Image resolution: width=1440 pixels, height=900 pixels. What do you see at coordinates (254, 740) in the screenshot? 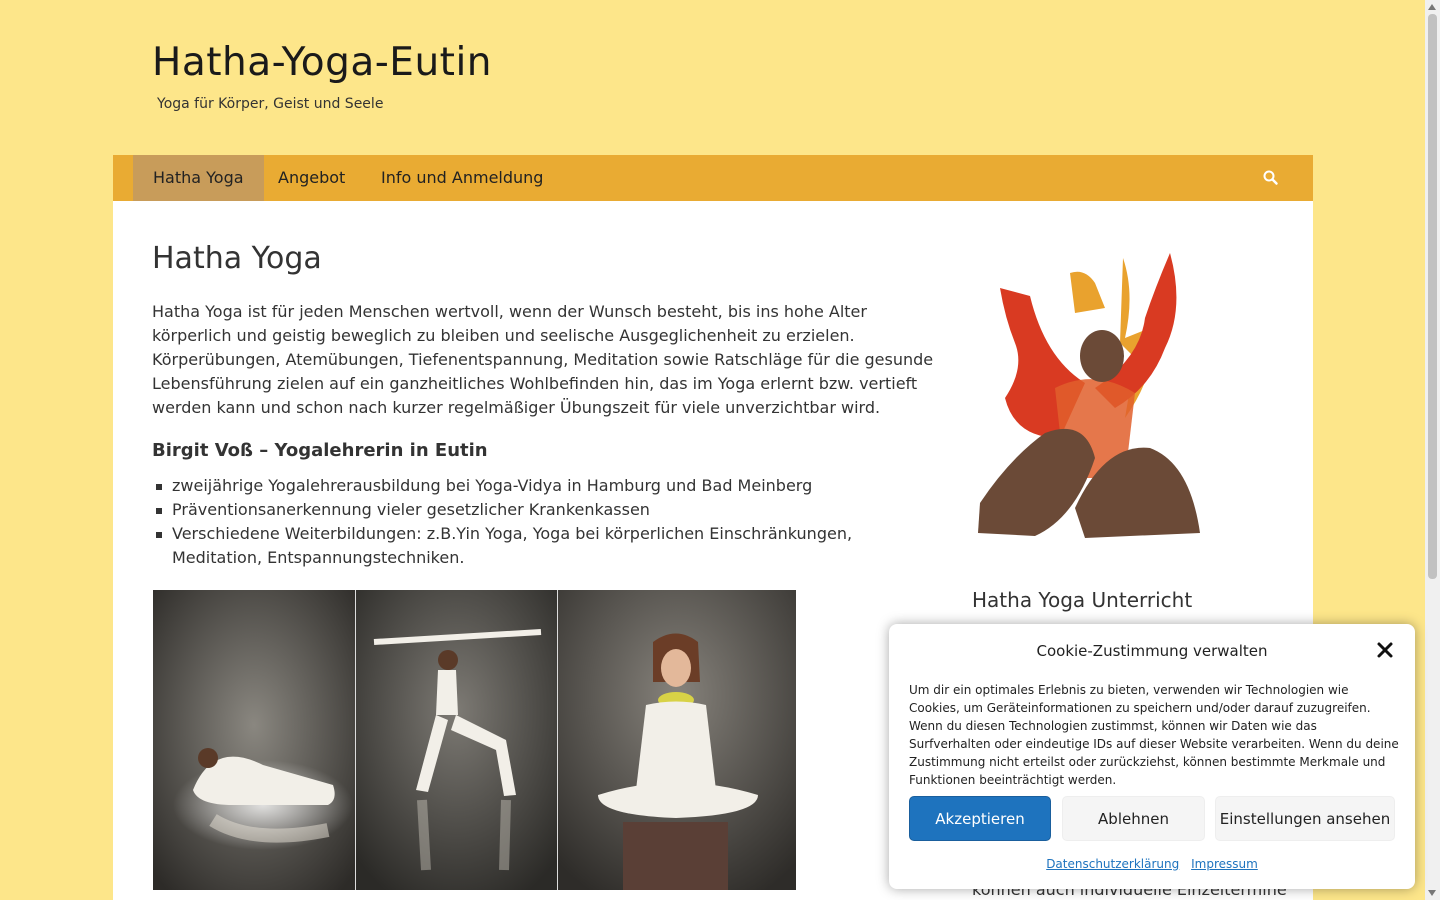
I see `photo-forward-bend` at bounding box center [254, 740].